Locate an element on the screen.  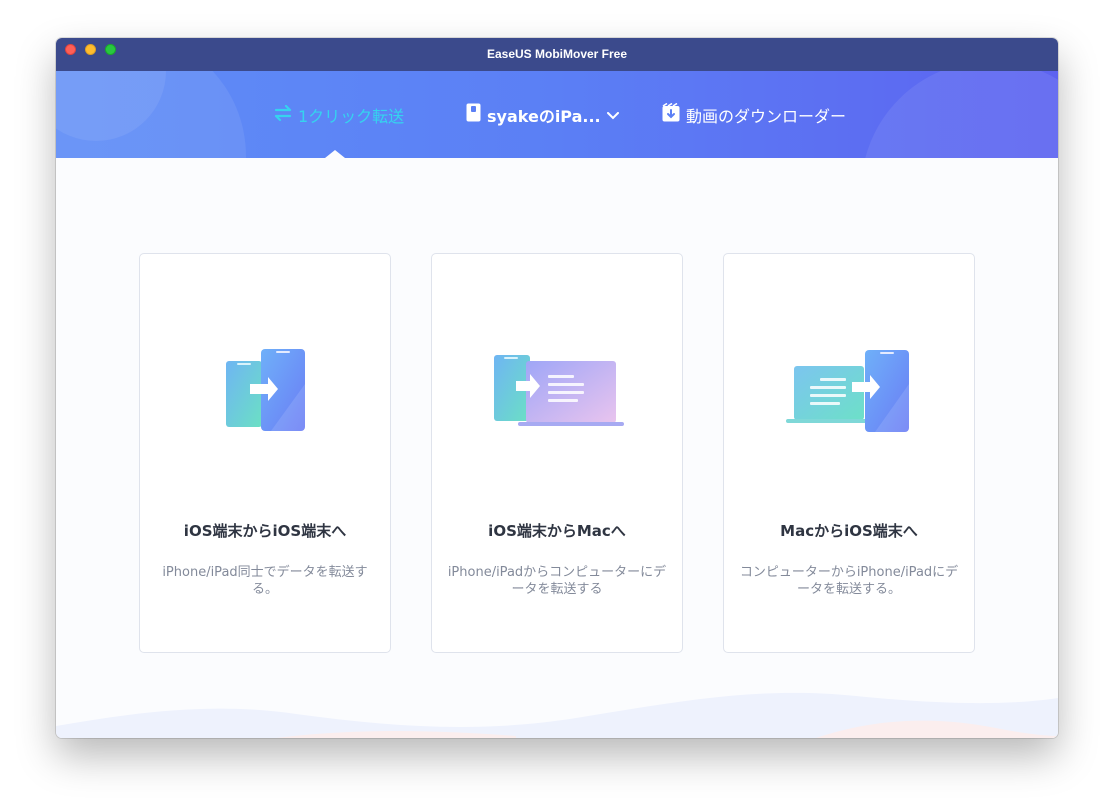
video-download-icon is located at coordinates (674, 114).